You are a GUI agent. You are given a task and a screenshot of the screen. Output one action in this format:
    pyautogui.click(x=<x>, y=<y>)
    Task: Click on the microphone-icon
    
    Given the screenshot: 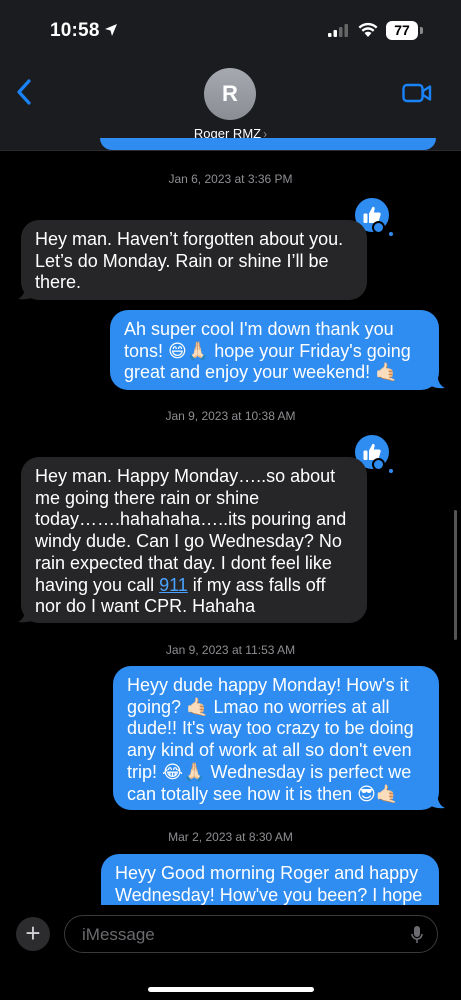 What is the action you would take?
    pyautogui.click(x=417, y=937)
    